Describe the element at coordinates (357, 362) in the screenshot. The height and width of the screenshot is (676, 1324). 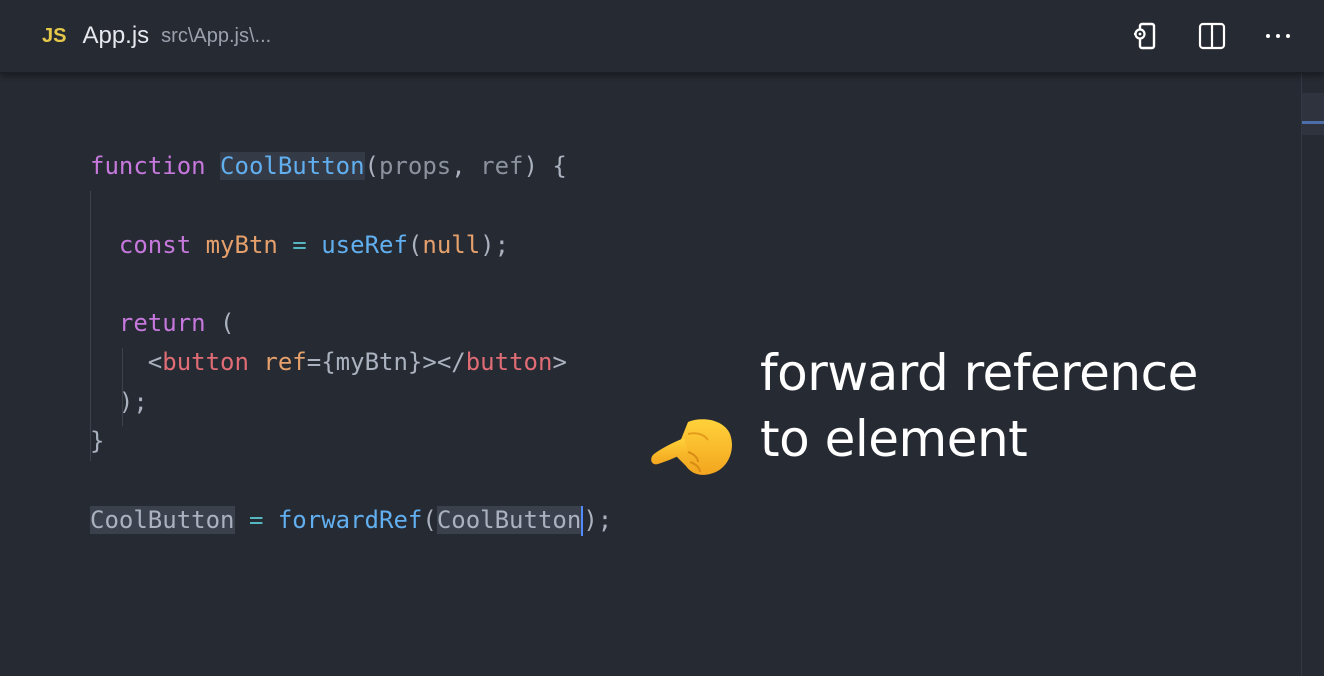
I see `code-line-6: <button ref={myBtn}></button>` at that location.